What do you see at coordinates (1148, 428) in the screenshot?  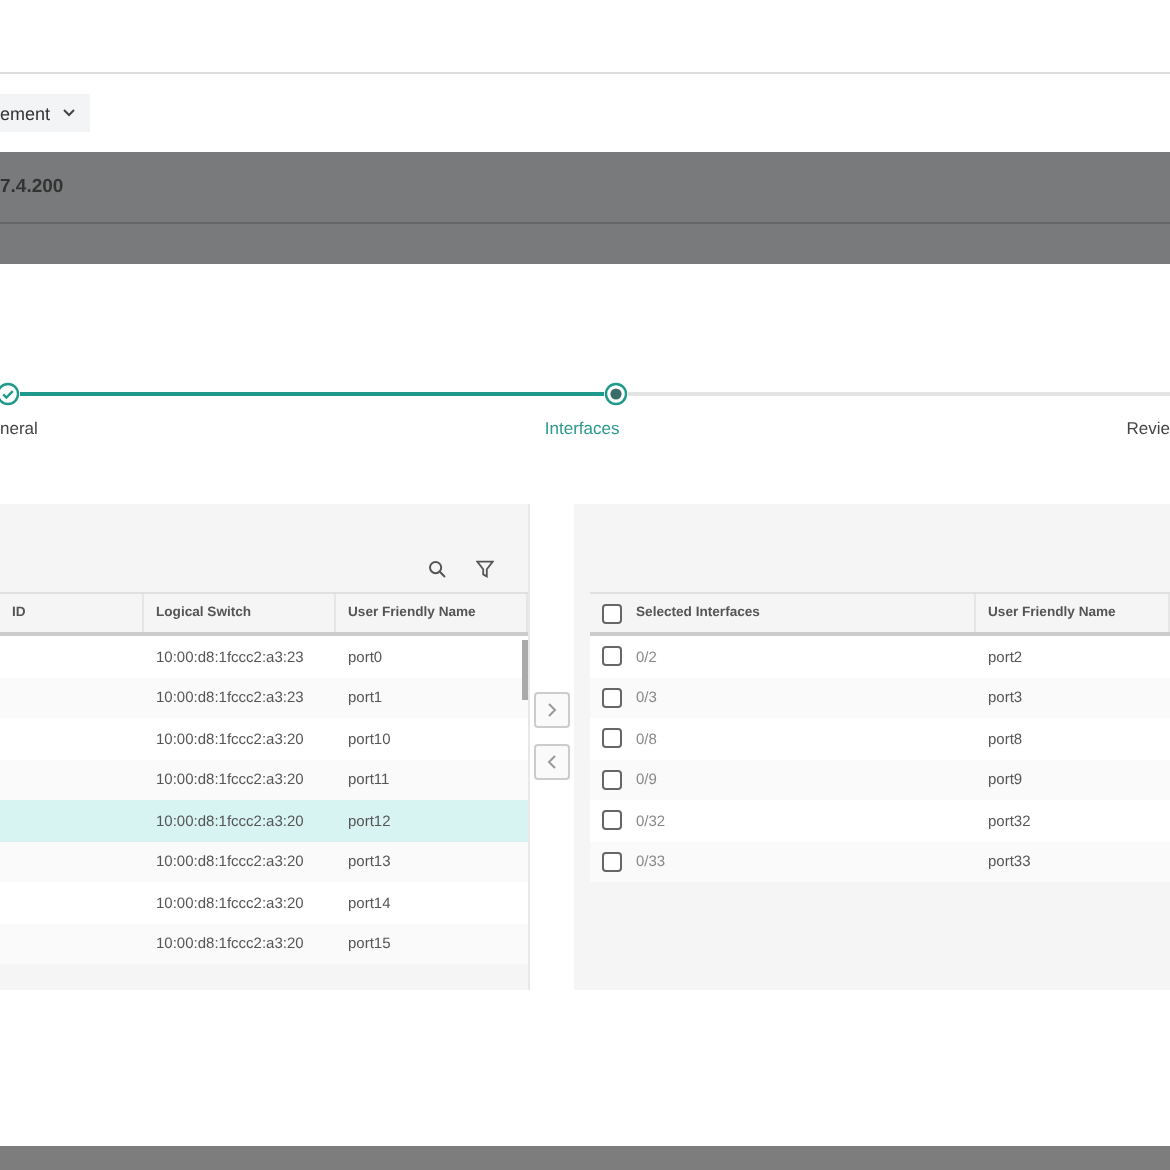 I see `step-label: Revie` at bounding box center [1148, 428].